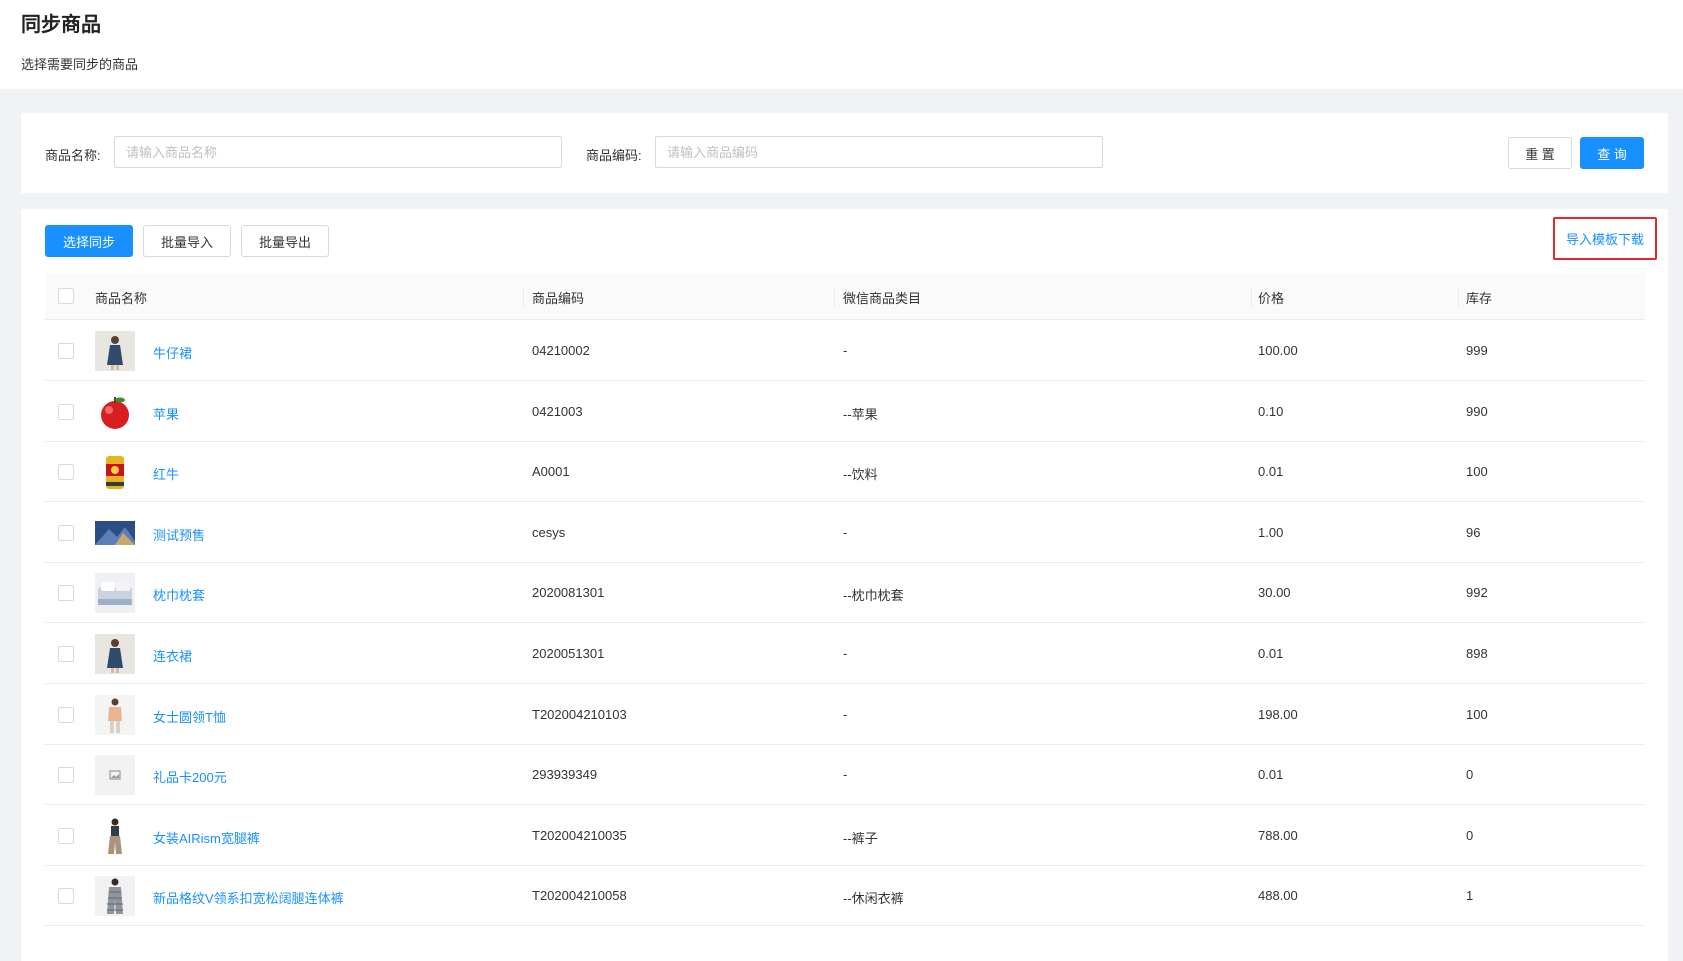 Image resolution: width=1683 pixels, height=961 pixels. What do you see at coordinates (1477, 653) in the screenshot?
I see `product-stock: 898` at bounding box center [1477, 653].